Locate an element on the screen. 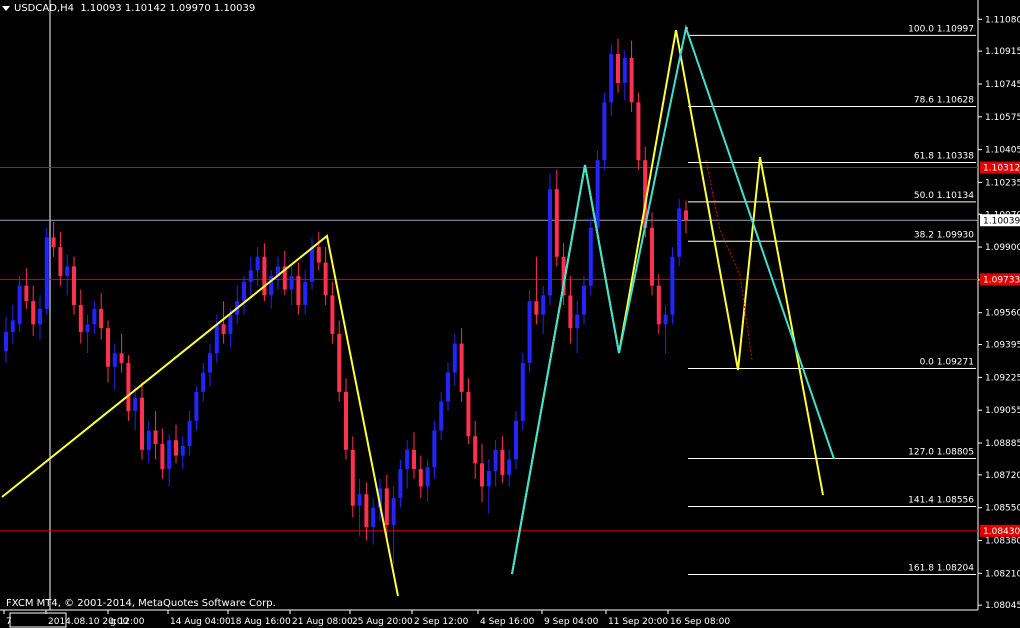 This screenshot has height=628, width=1020. y-tick-label: 1.10915 is located at coordinates (1002, 52).